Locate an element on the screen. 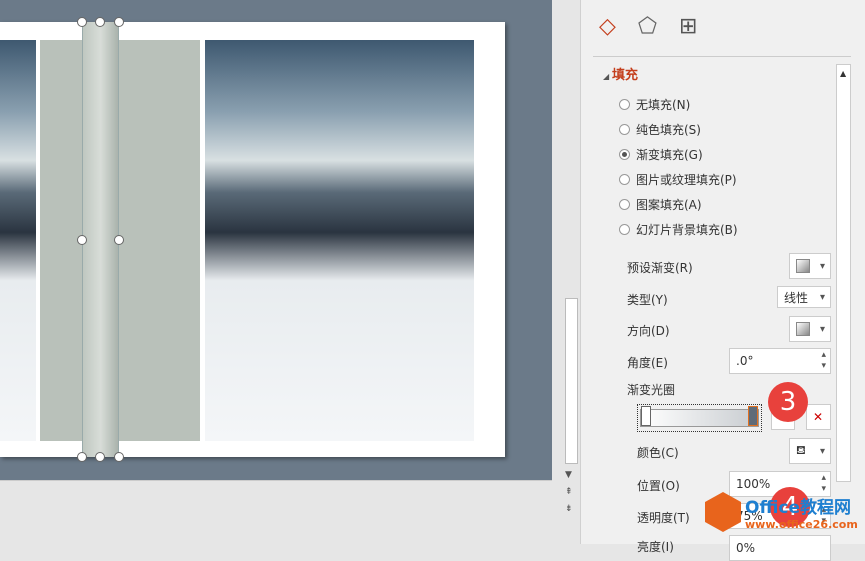  fill-section-header: ◢ 填充 is located at coordinates (620, 73).